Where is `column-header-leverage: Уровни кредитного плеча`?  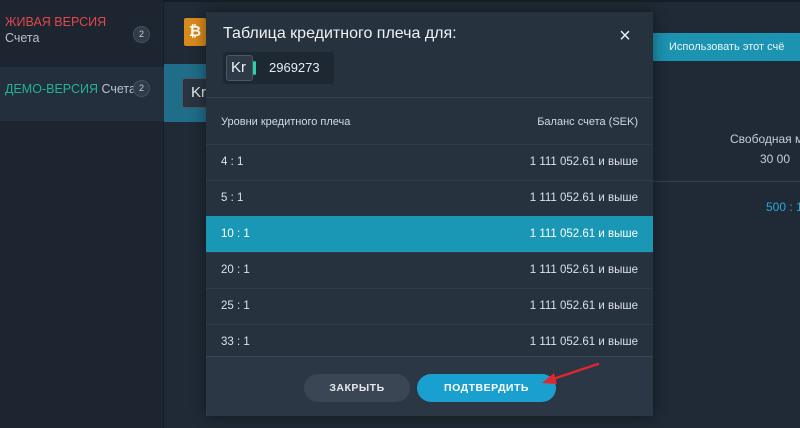
column-header-leverage: Уровни кредитного плеча is located at coordinates (286, 122).